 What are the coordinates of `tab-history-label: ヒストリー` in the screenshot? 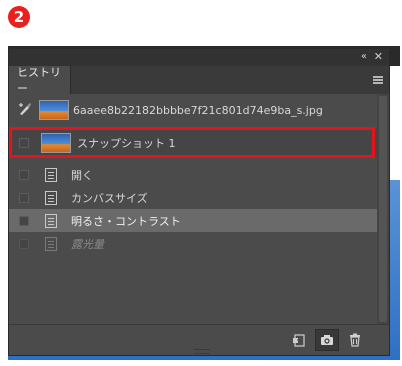 It's located at (39, 80).